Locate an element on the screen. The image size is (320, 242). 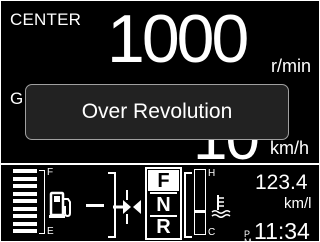
section-divider is located at coordinates (160, 164).